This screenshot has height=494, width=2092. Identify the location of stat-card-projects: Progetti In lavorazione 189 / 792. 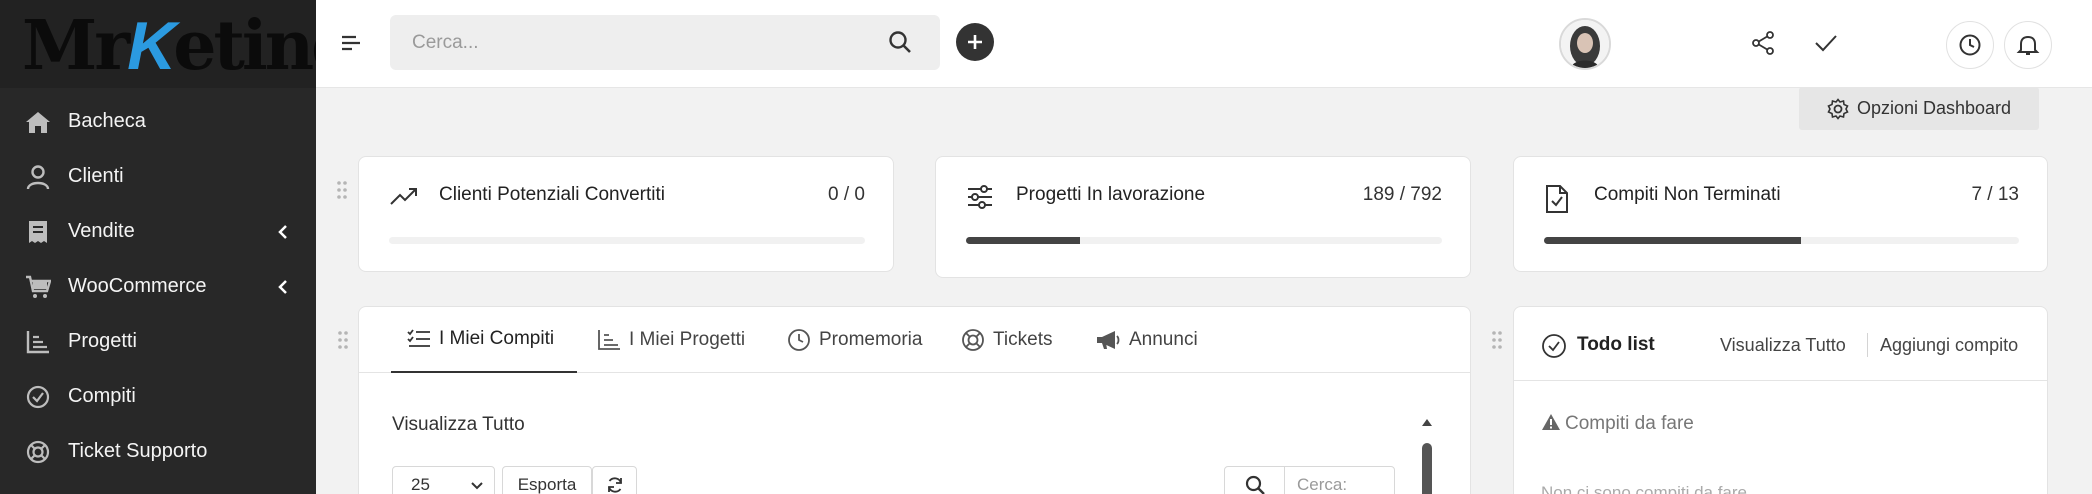
(1203, 217).